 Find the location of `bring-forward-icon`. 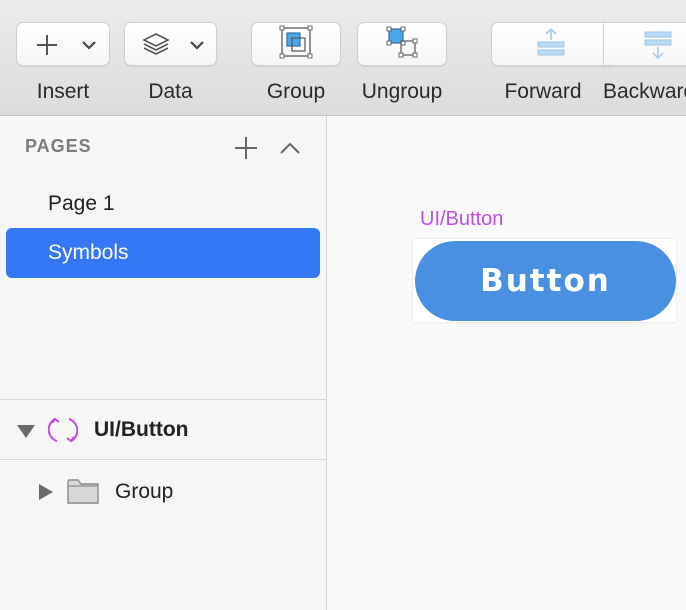

bring-forward-icon is located at coordinates (551, 44).